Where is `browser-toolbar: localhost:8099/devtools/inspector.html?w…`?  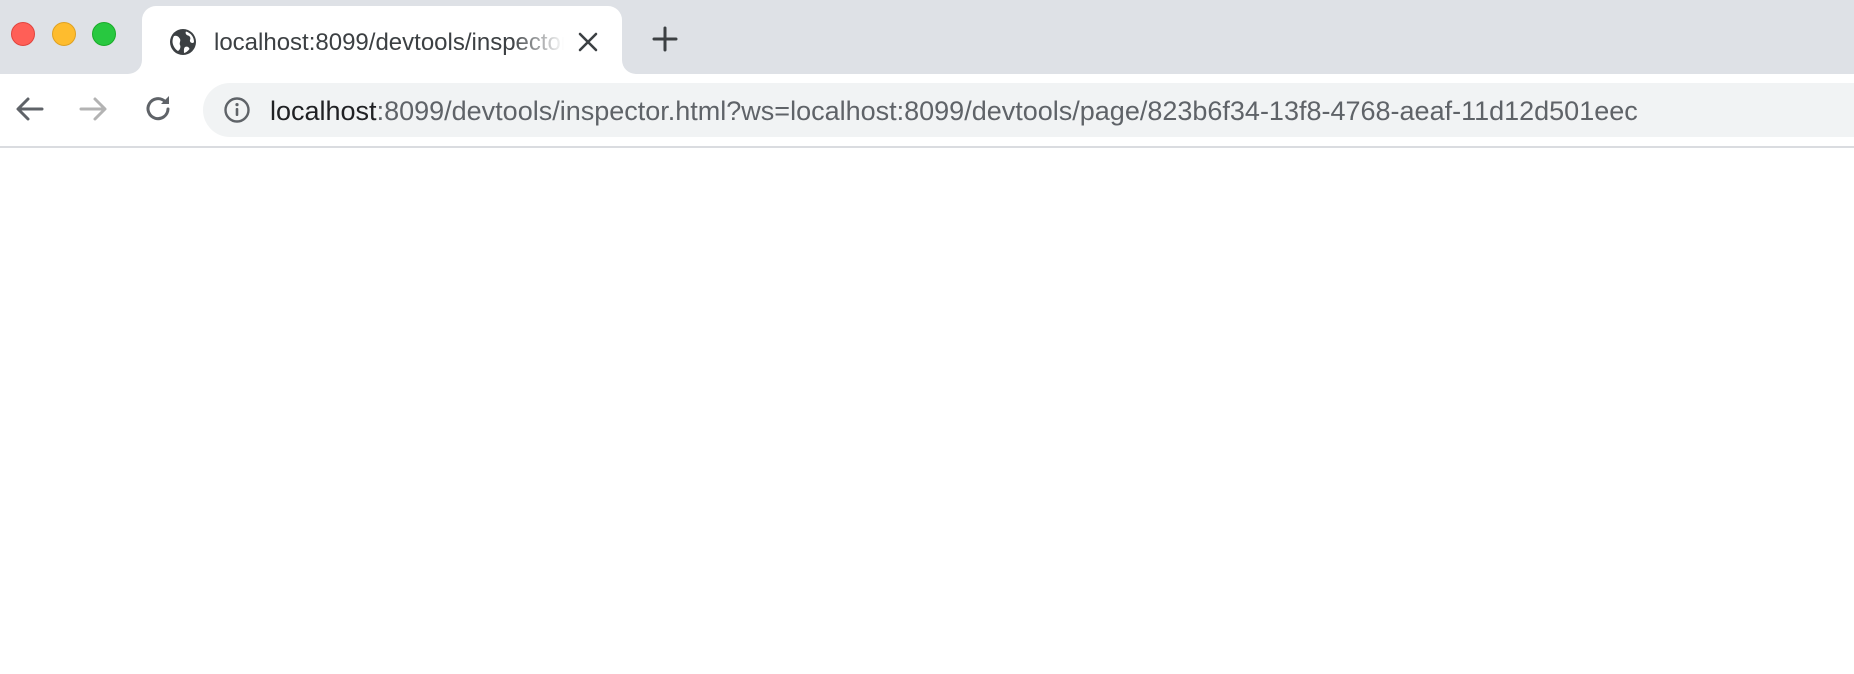 browser-toolbar: localhost:8099/devtools/inspector.html?w… is located at coordinates (927, 111).